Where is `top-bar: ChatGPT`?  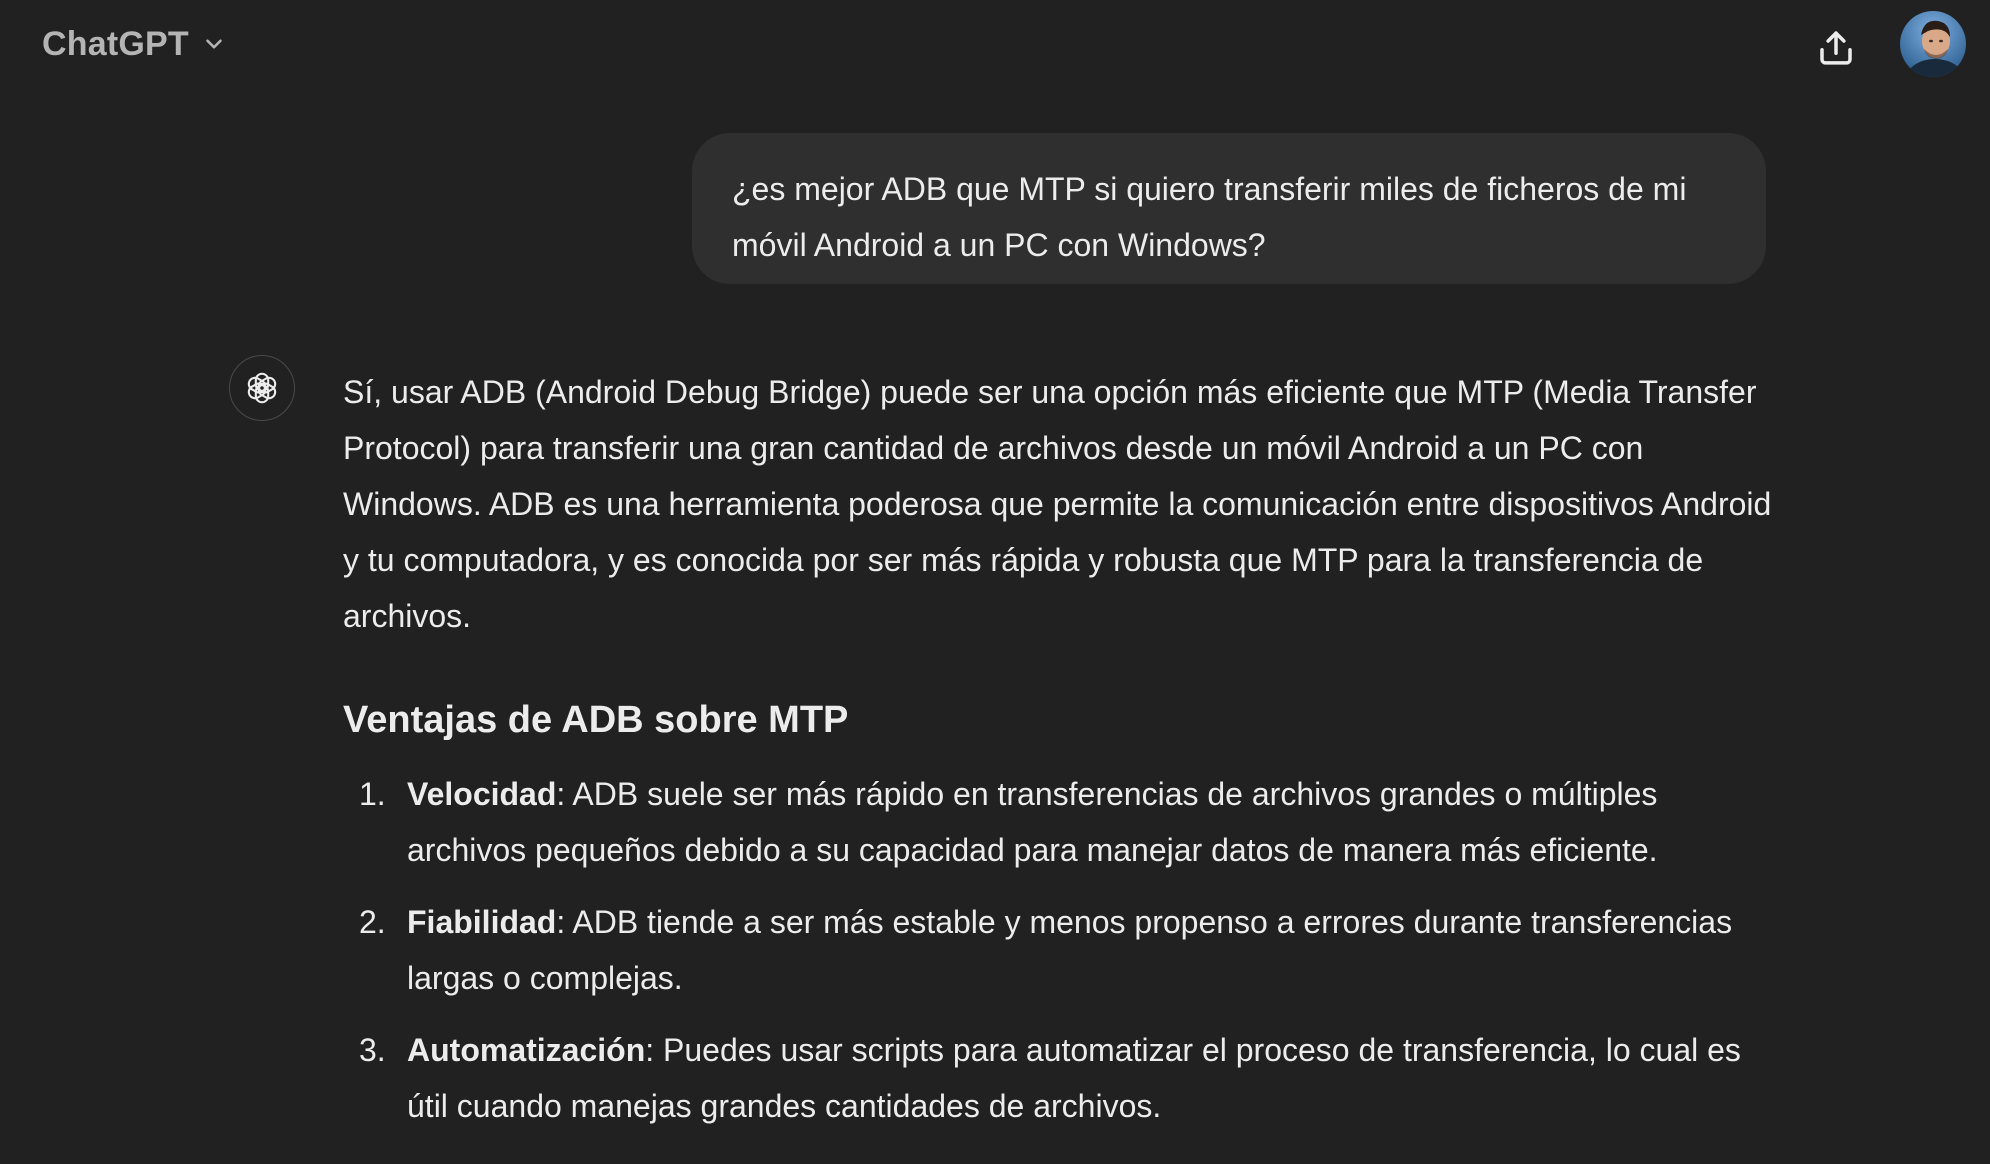 top-bar: ChatGPT is located at coordinates (995, 45).